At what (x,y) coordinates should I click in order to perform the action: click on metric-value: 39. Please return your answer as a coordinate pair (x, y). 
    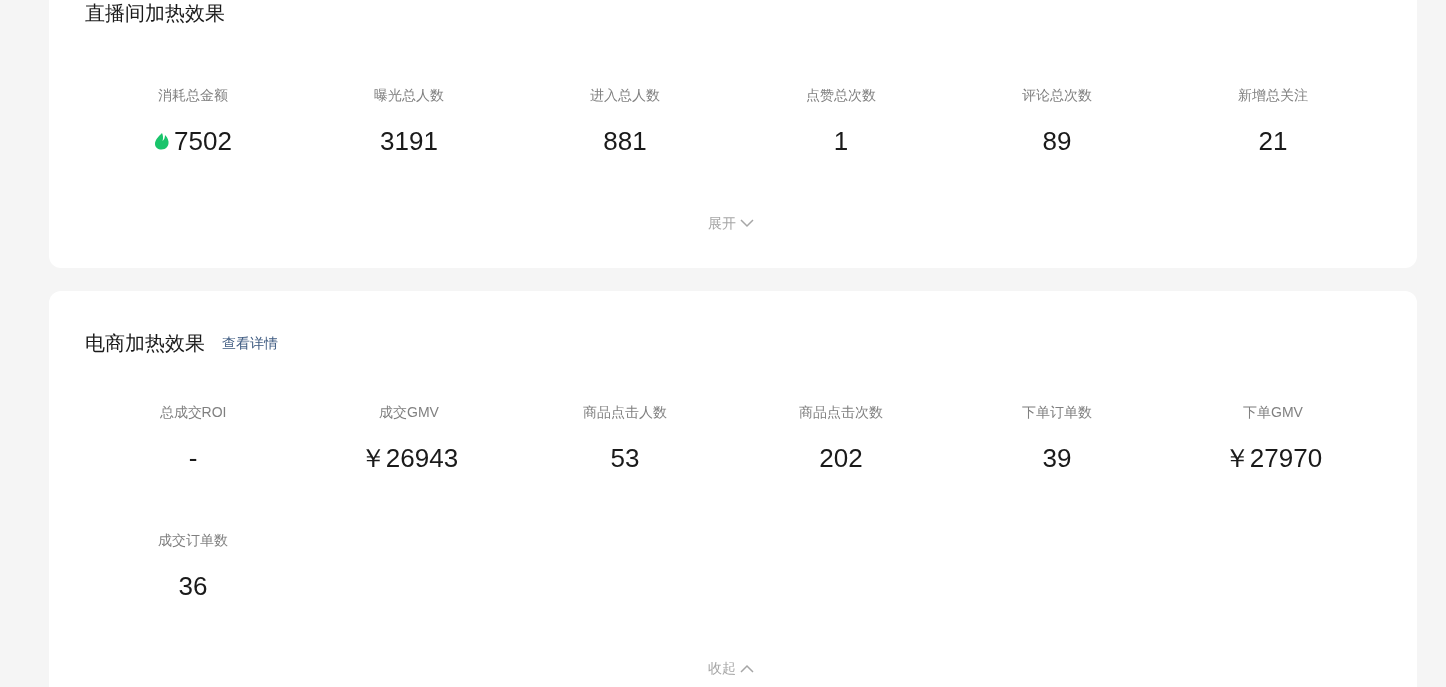
    Looking at the image, I should click on (1057, 458).